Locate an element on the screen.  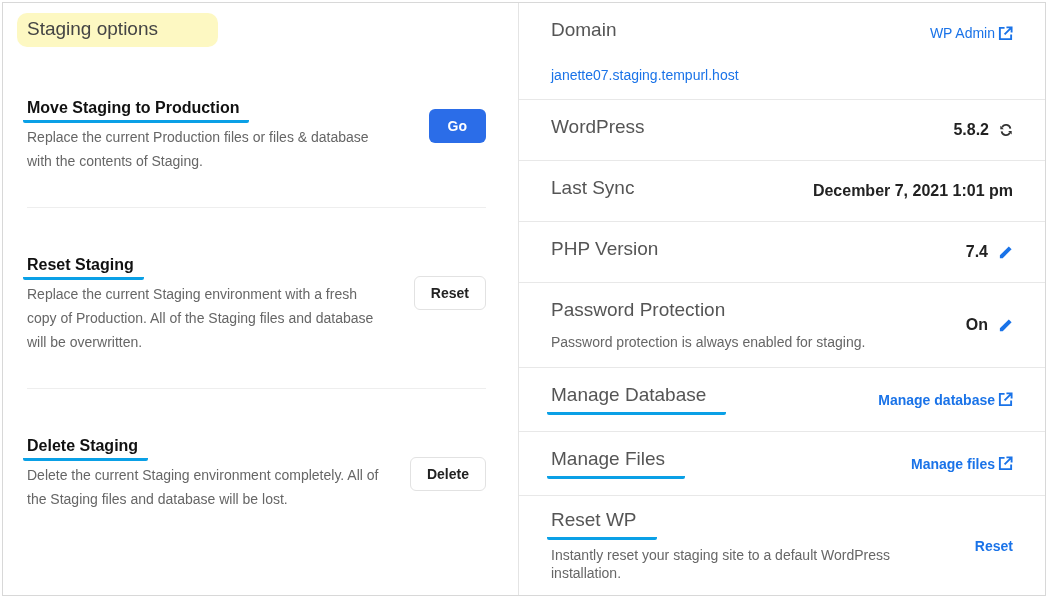
refresh-icon is located at coordinates (1006, 130).